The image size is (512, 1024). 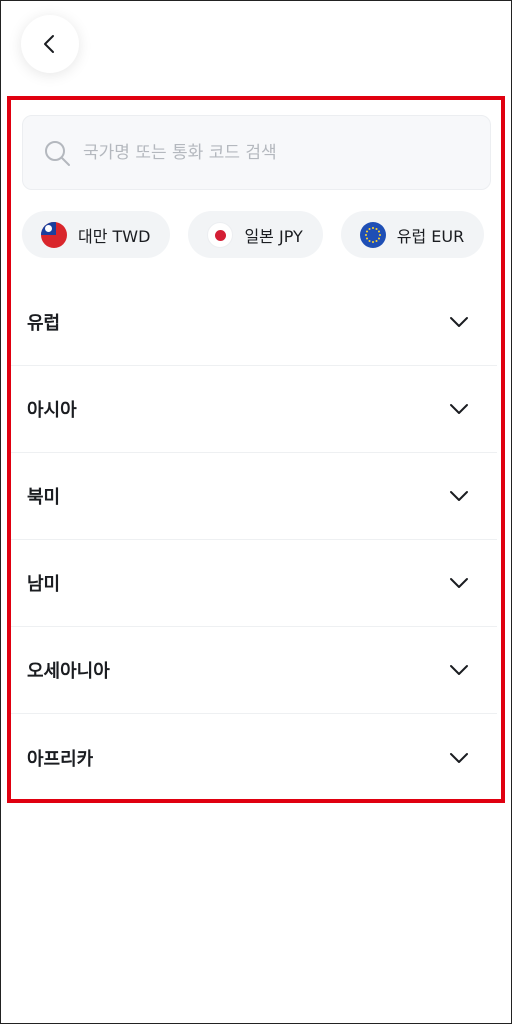 I want to click on taiwan-flag-icon, so click(x=54, y=234).